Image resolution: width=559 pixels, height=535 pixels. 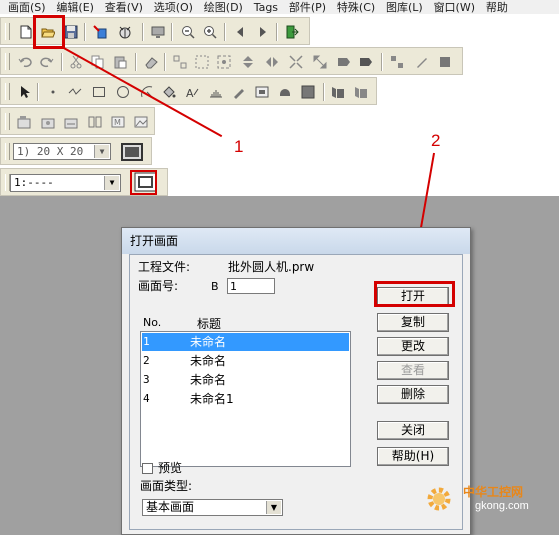 I want to click on debug-icon, so click(x=125, y=32).